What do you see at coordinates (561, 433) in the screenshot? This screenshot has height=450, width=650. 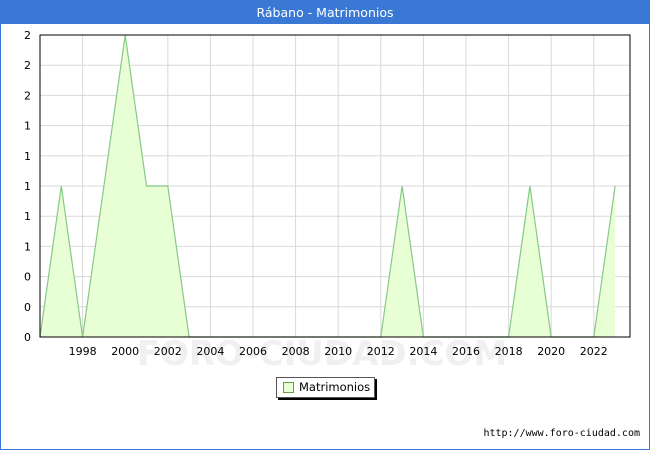 I see `source-url: http://www.foro-ciudad.com` at bounding box center [561, 433].